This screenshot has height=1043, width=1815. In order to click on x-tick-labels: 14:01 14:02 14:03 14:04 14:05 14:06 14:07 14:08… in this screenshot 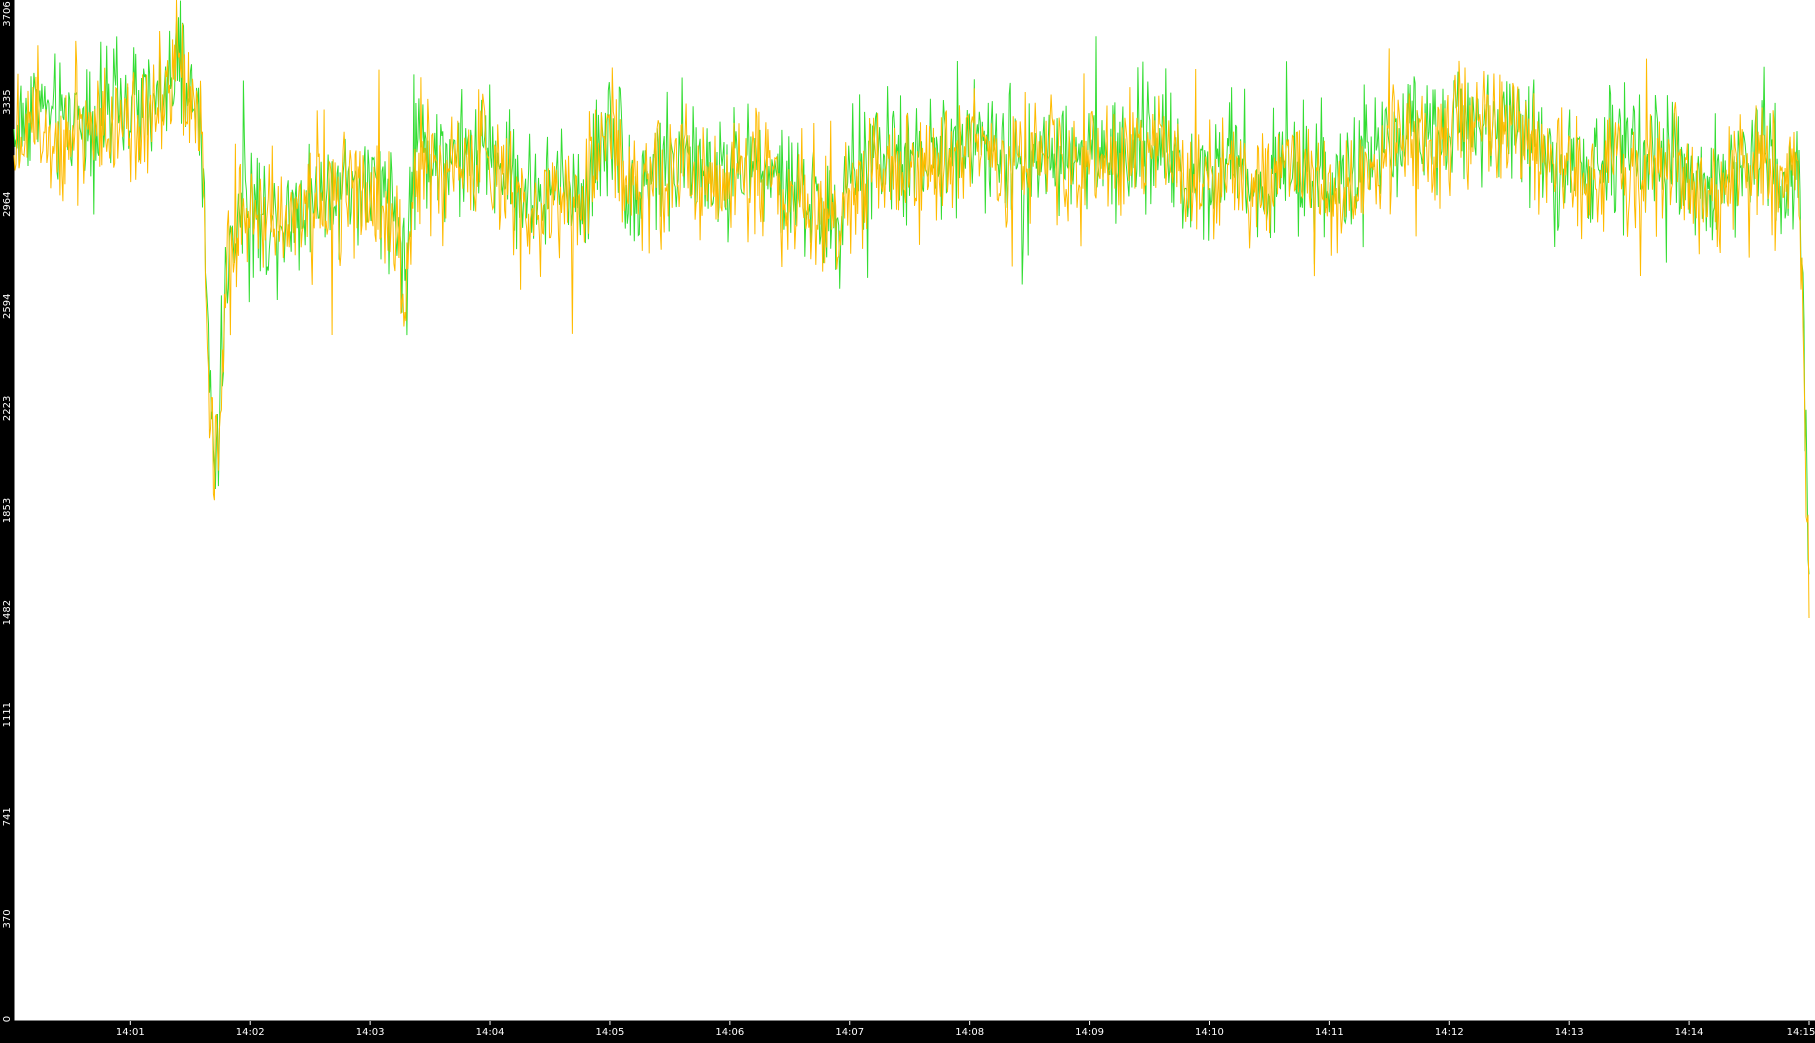, I will do `click(965, 1029)`.